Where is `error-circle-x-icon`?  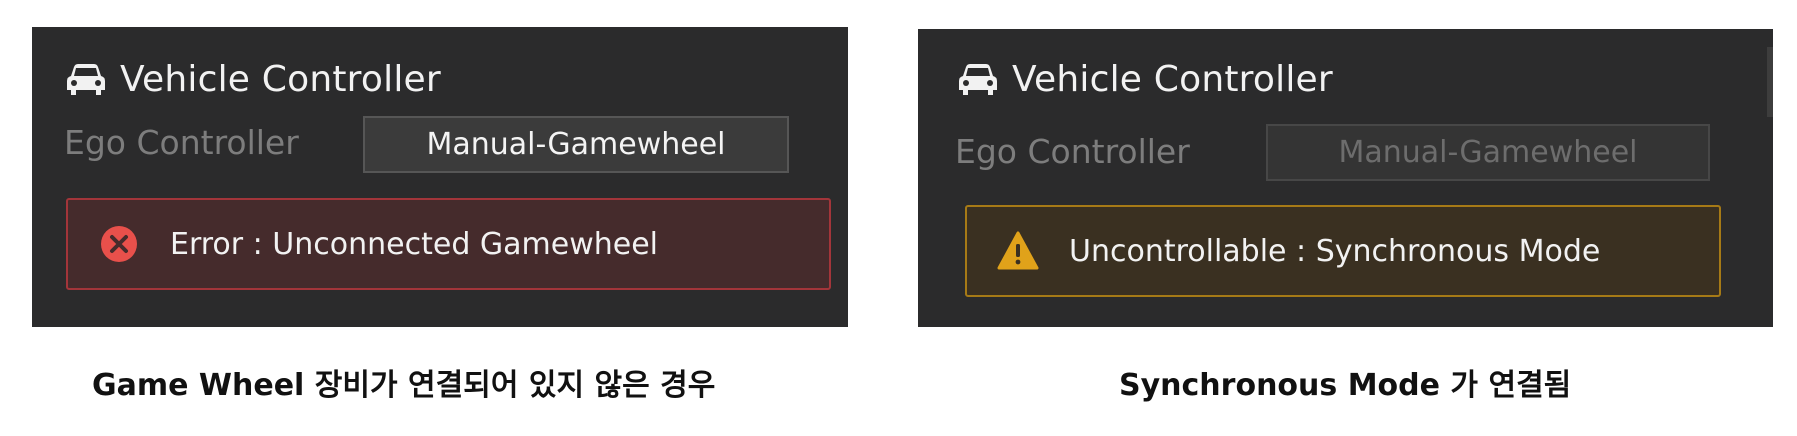 error-circle-x-icon is located at coordinates (119, 244).